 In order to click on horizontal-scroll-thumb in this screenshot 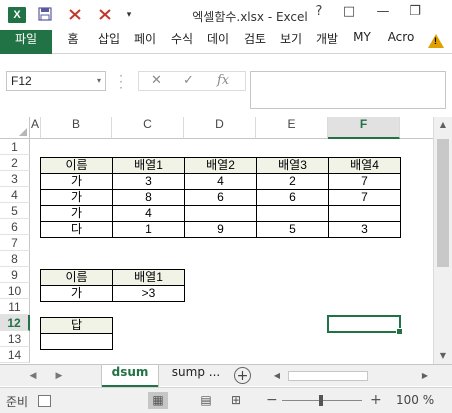, I will do `click(328, 376)`.